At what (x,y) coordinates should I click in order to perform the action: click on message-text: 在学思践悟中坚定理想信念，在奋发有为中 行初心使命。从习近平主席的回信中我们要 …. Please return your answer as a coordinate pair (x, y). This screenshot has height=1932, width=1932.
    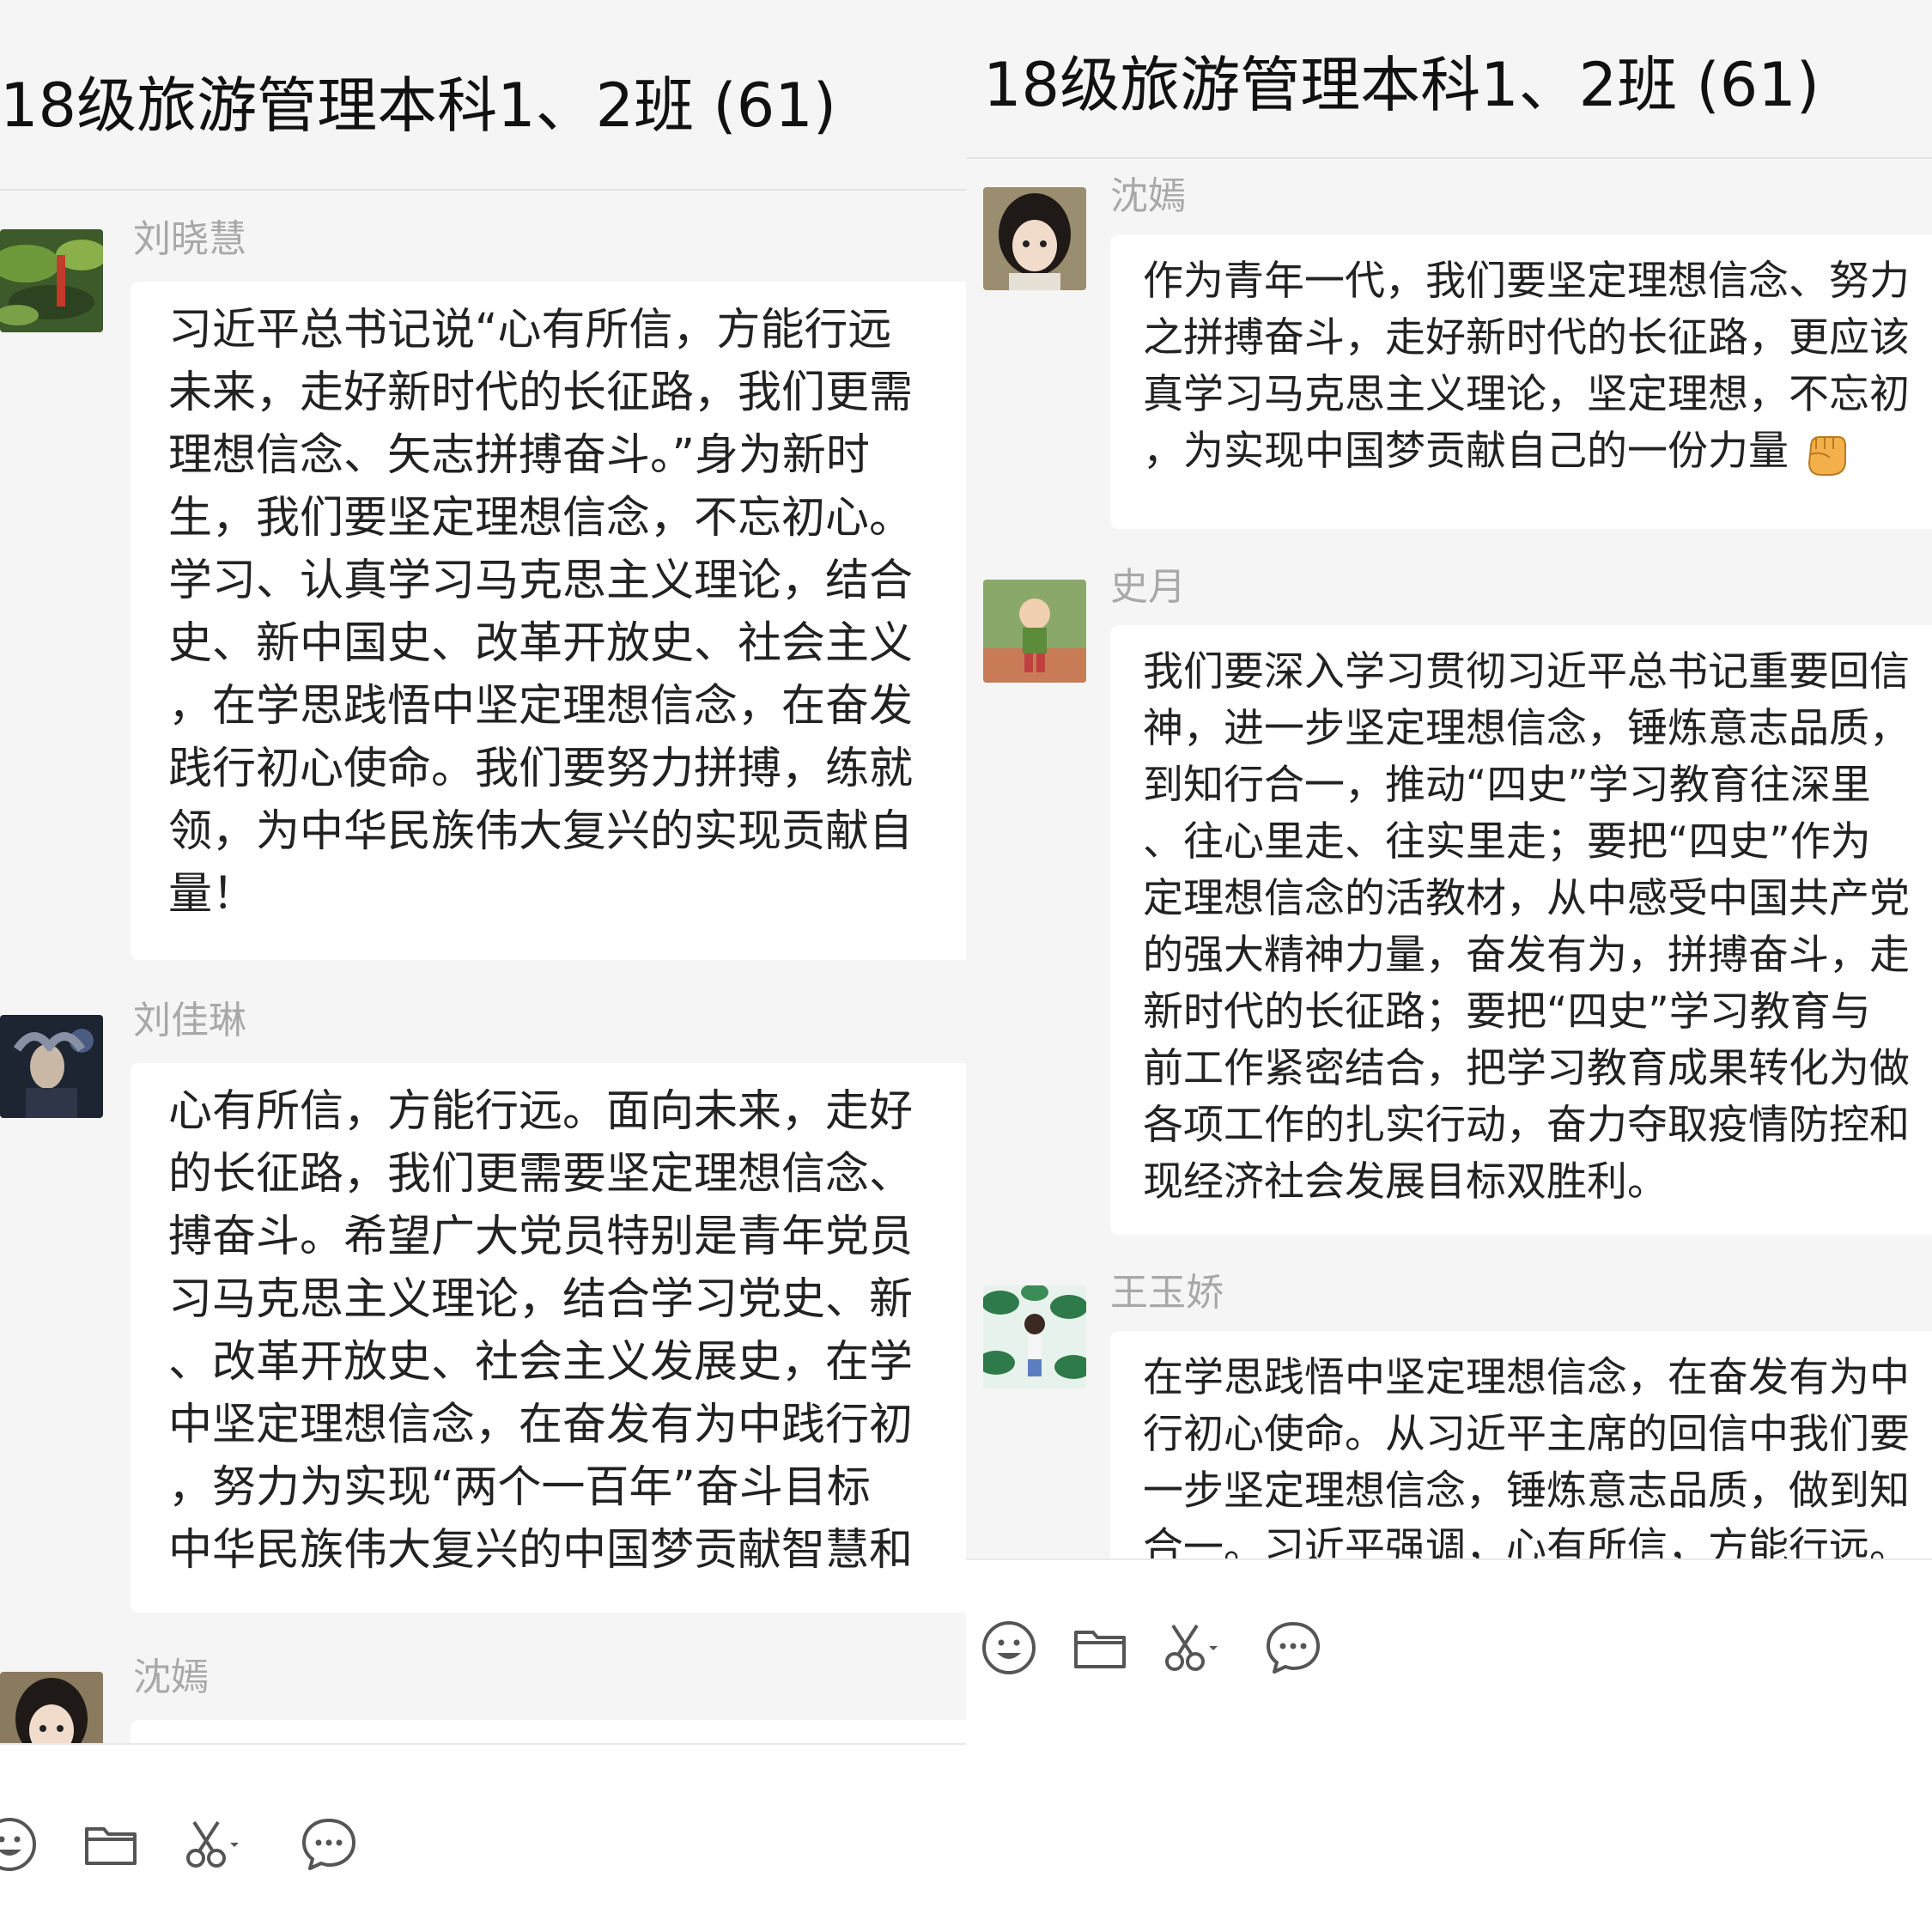
    Looking at the image, I should click on (1526, 1462).